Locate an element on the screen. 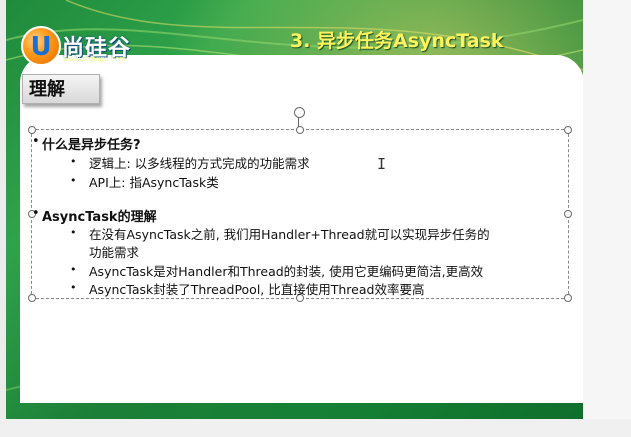 This screenshot has height=437, width=631. list-item: API上: 指AsyncTask类 is located at coordinates (154, 182).